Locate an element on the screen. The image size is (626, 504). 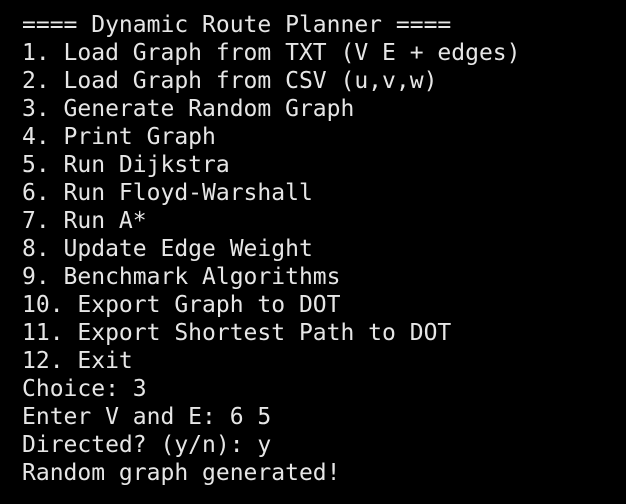
directed-prompt: Directed? (y/n): y is located at coordinates (147, 445).